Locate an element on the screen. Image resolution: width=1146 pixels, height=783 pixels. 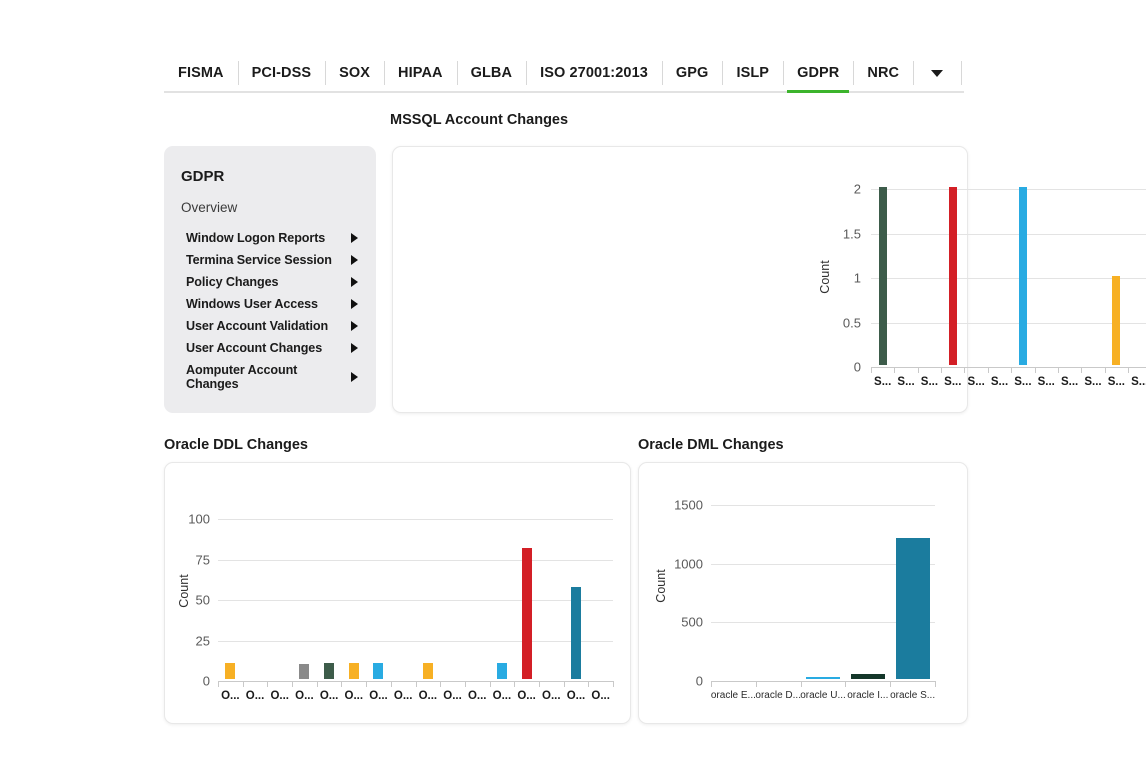
sidebar-item-label: Window Logon Reports is located at coordinates (256, 238).